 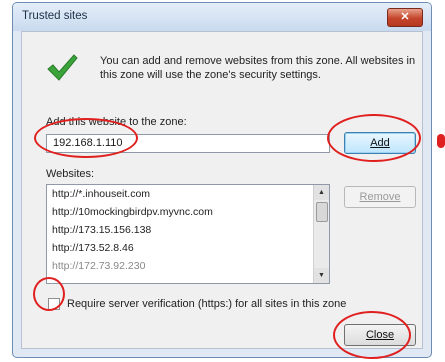 What do you see at coordinates (62, 67) in the screenshot?
I see `check-icon` at bounding box center [62, 67].